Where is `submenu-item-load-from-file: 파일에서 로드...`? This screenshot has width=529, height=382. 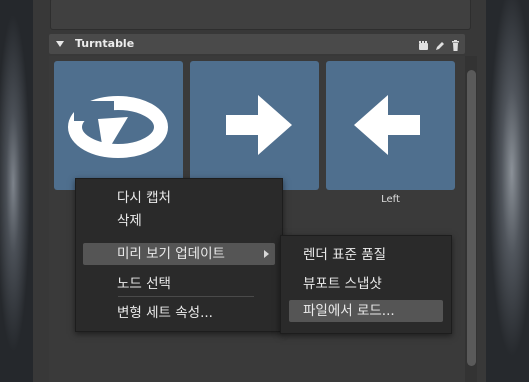
submenu-item-load-from-file: 파일에서 로드... is located at coordinates (366, 311).